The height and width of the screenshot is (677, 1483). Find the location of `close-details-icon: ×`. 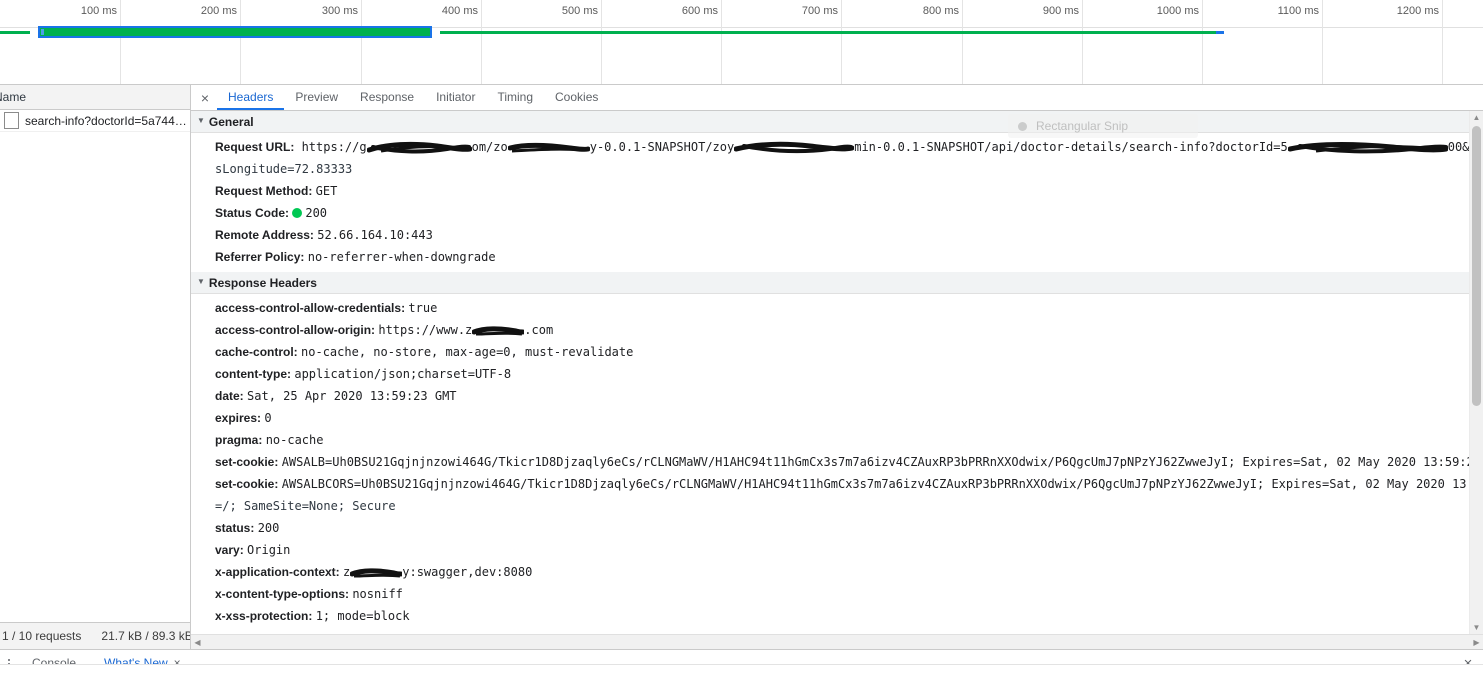

close-details-icon: × is located at coordinates (205, 97).